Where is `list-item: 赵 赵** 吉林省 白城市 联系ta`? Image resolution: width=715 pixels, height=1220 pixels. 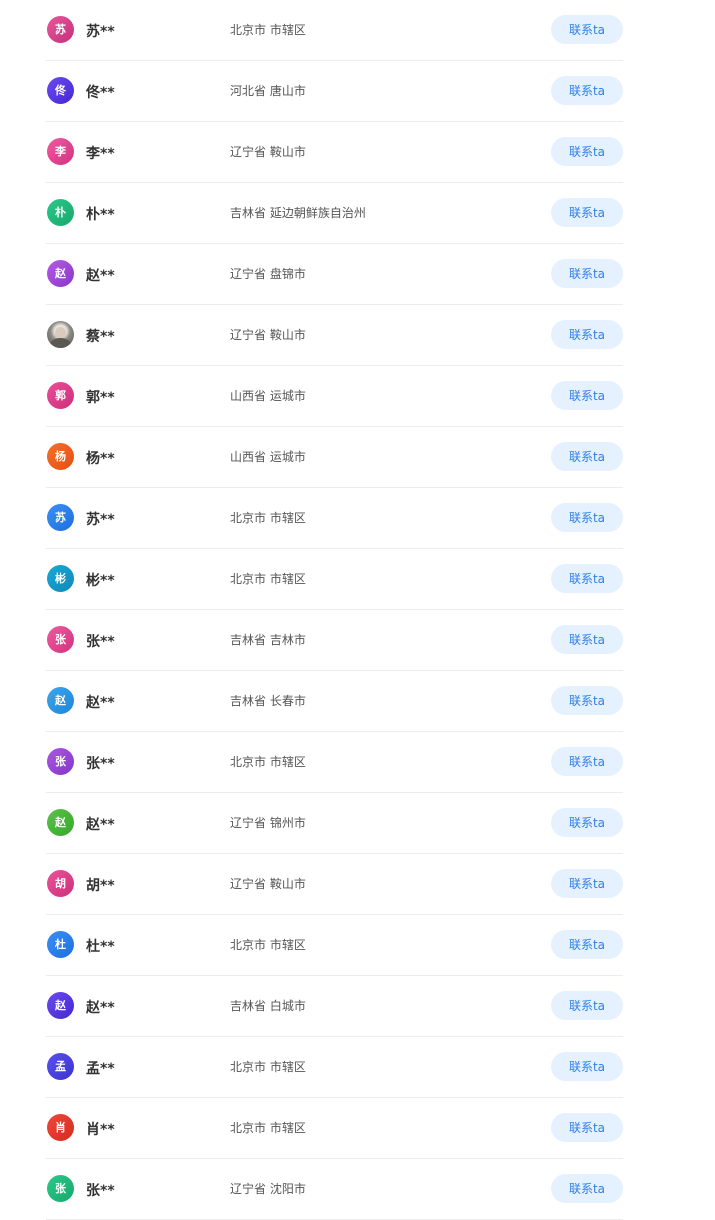 list-item: 赵 赵** 吉林省 白城市 联系ta is located at coordinates (334, 1006).